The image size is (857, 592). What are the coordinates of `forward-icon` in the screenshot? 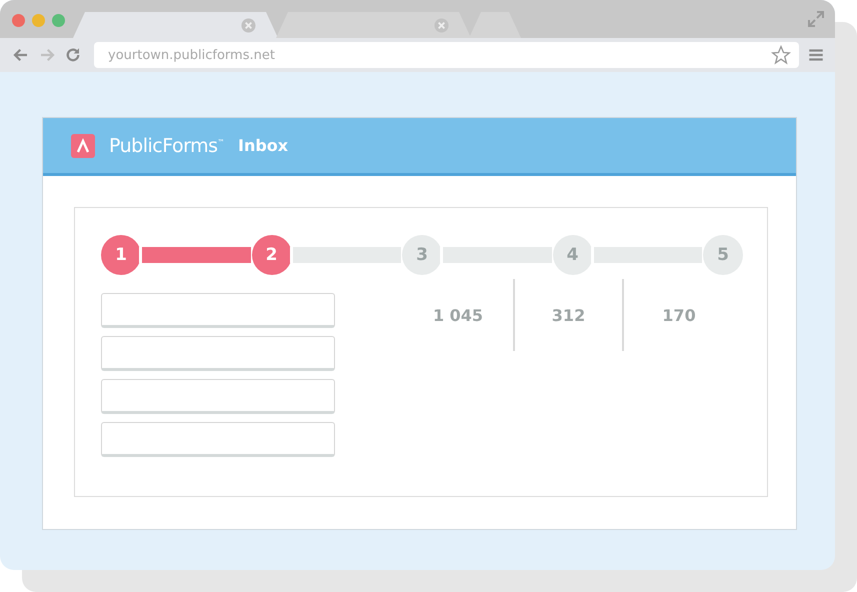 It's located at (47, 55).